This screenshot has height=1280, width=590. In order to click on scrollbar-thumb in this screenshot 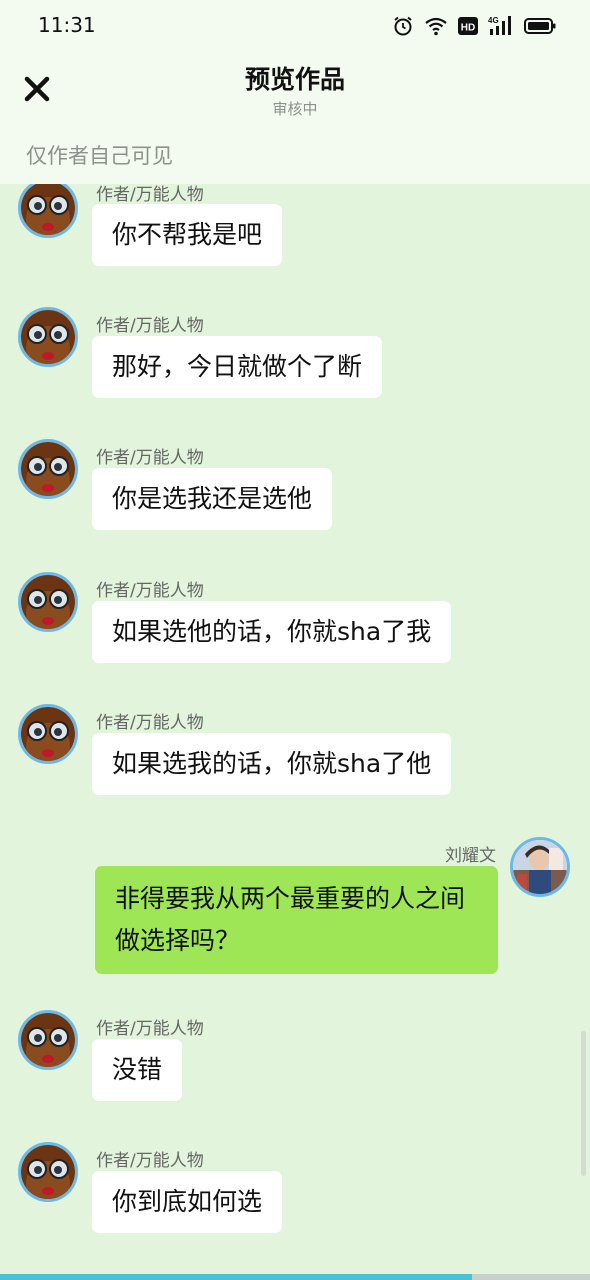, I will do `click(583, 1103)`.